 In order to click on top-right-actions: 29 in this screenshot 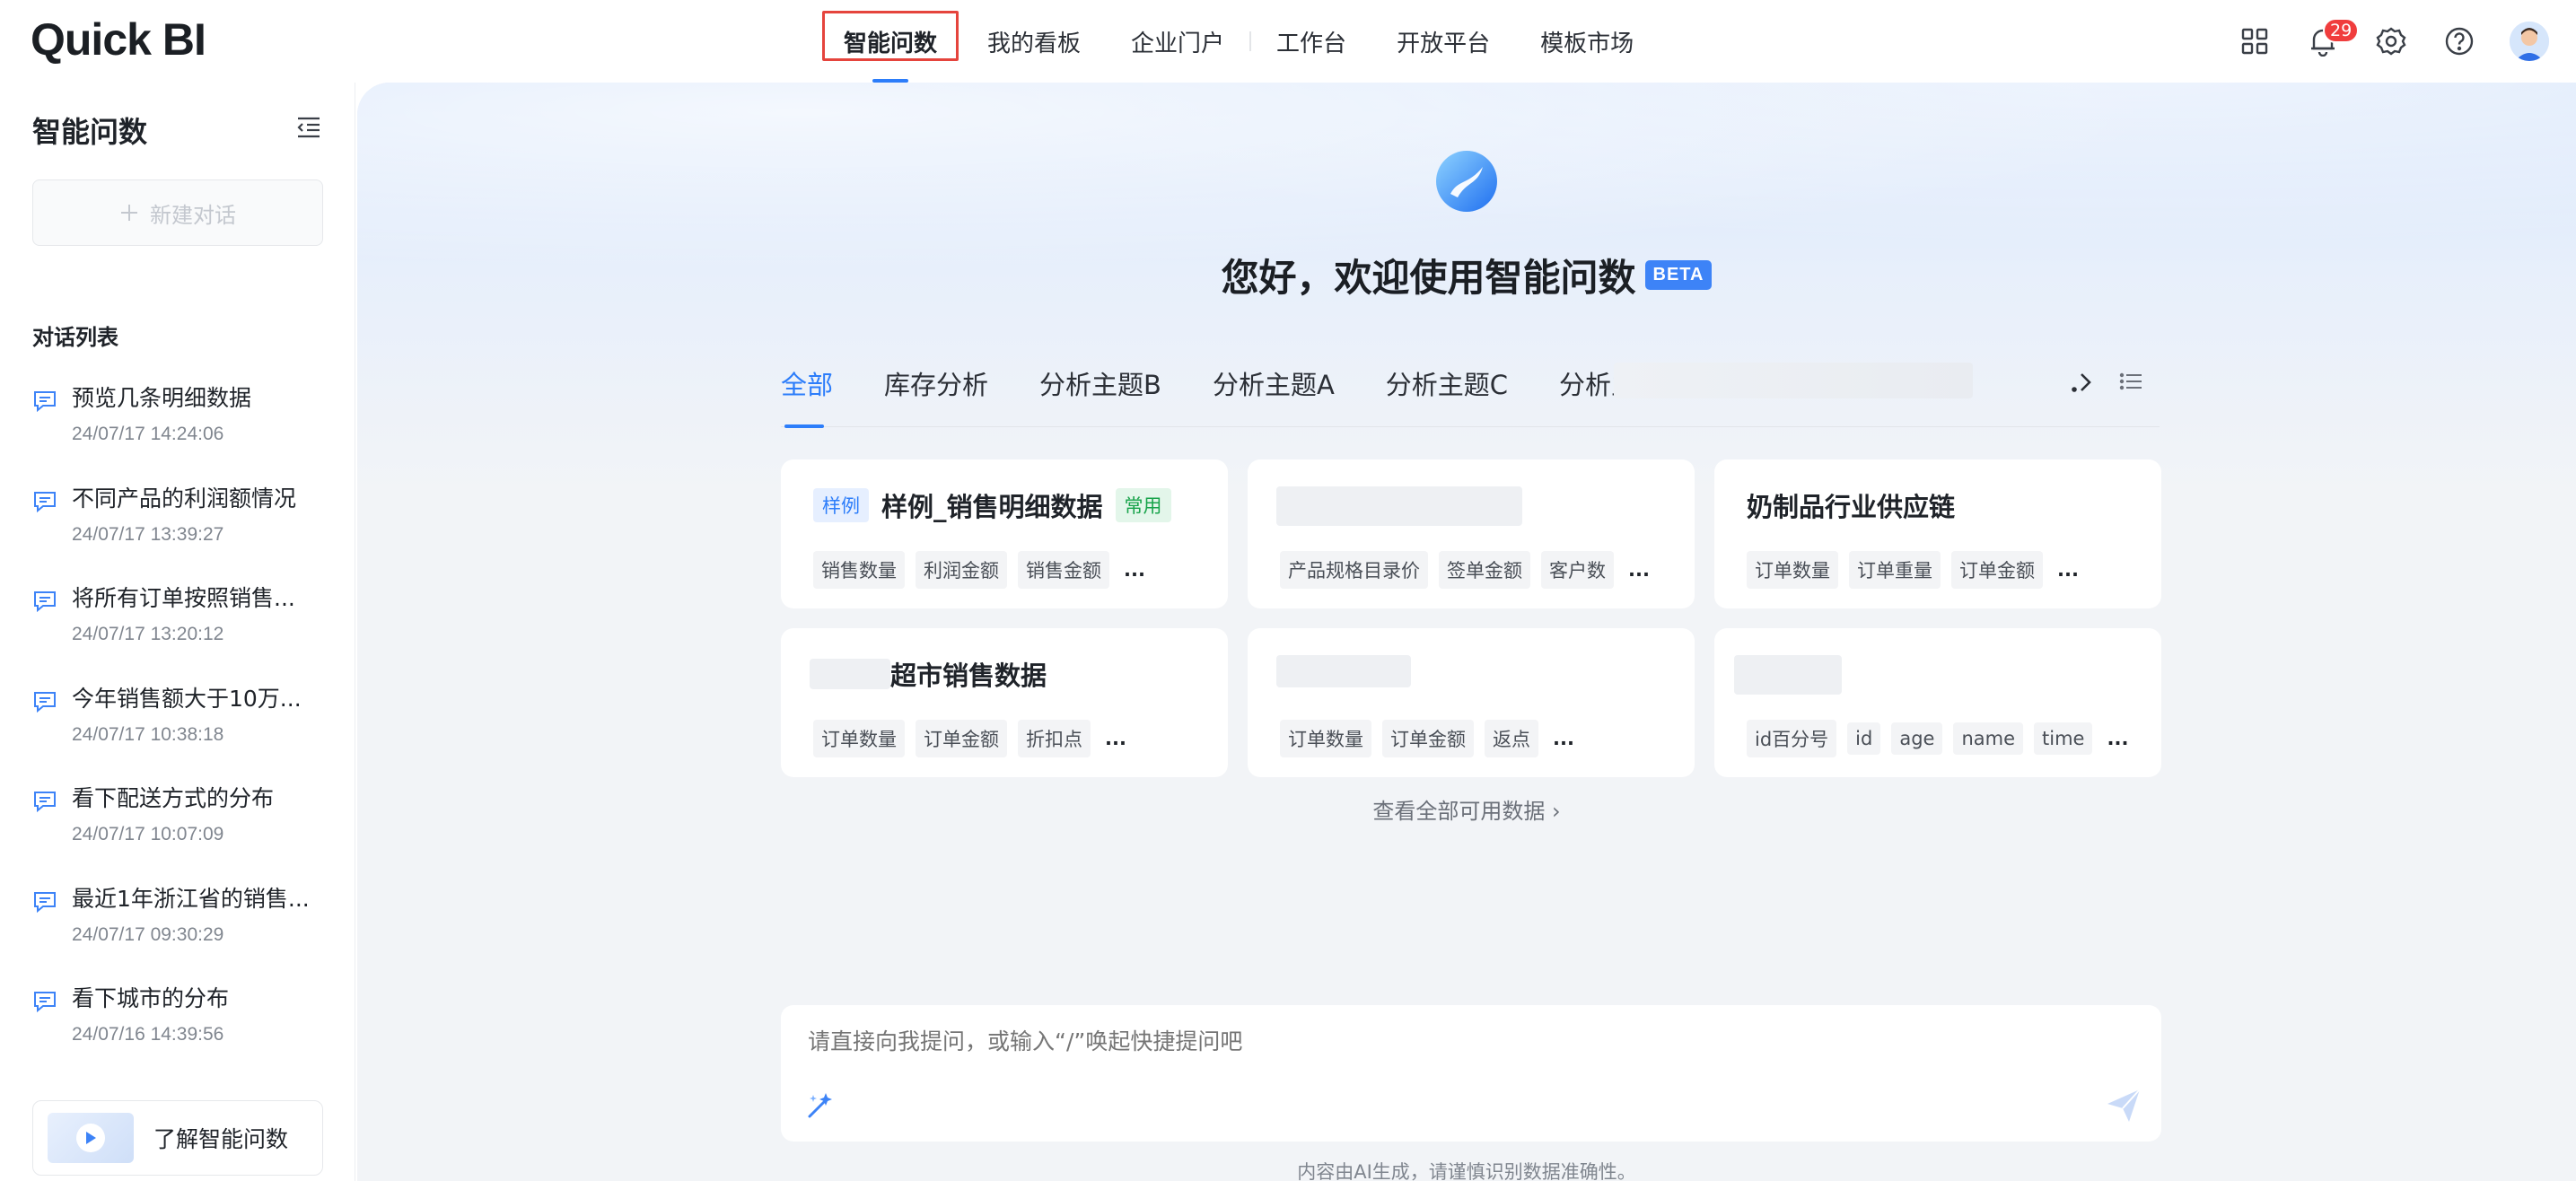, I will do `click(2393, 41)`.